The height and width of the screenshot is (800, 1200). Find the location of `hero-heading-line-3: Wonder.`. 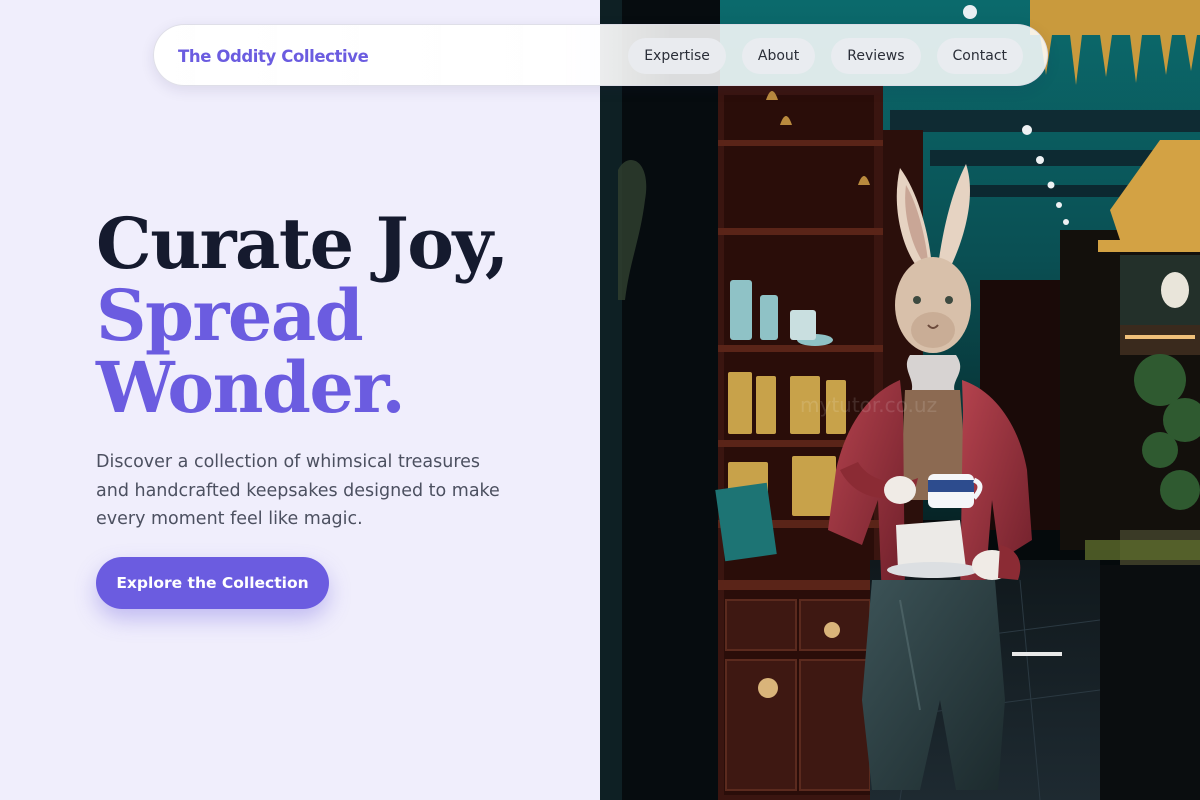

hero-heading-line-3: Wonder. is located at coordinates (251, 387).